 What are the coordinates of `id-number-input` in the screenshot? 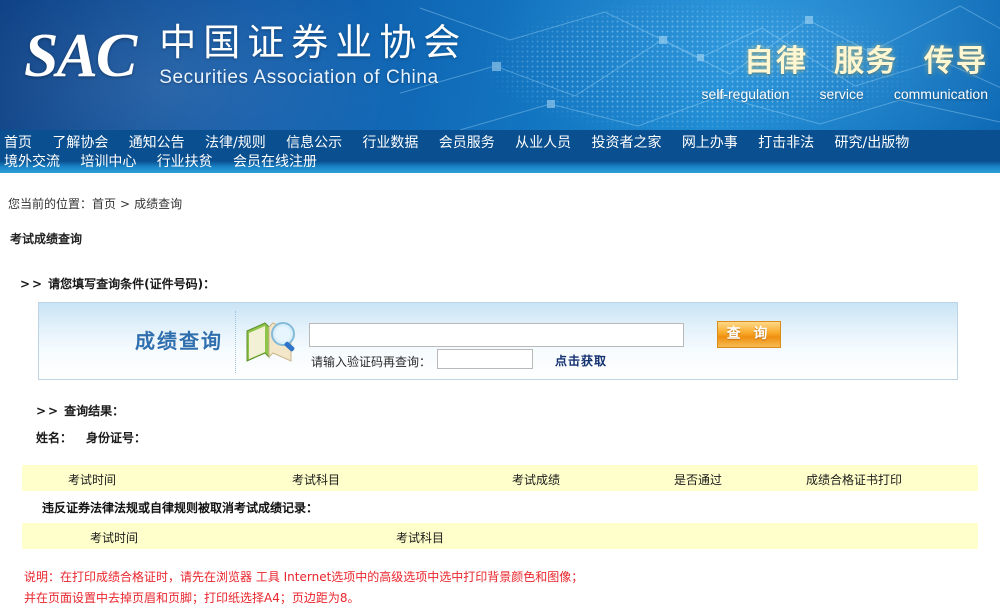 It's located at (496, 335).